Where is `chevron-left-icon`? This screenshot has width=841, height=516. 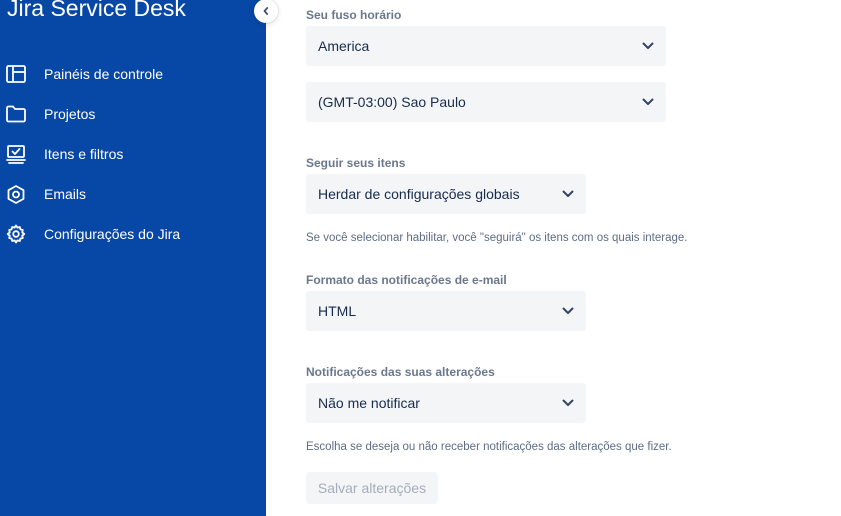 chevron-left-icon is located at coordinates (266, 11).